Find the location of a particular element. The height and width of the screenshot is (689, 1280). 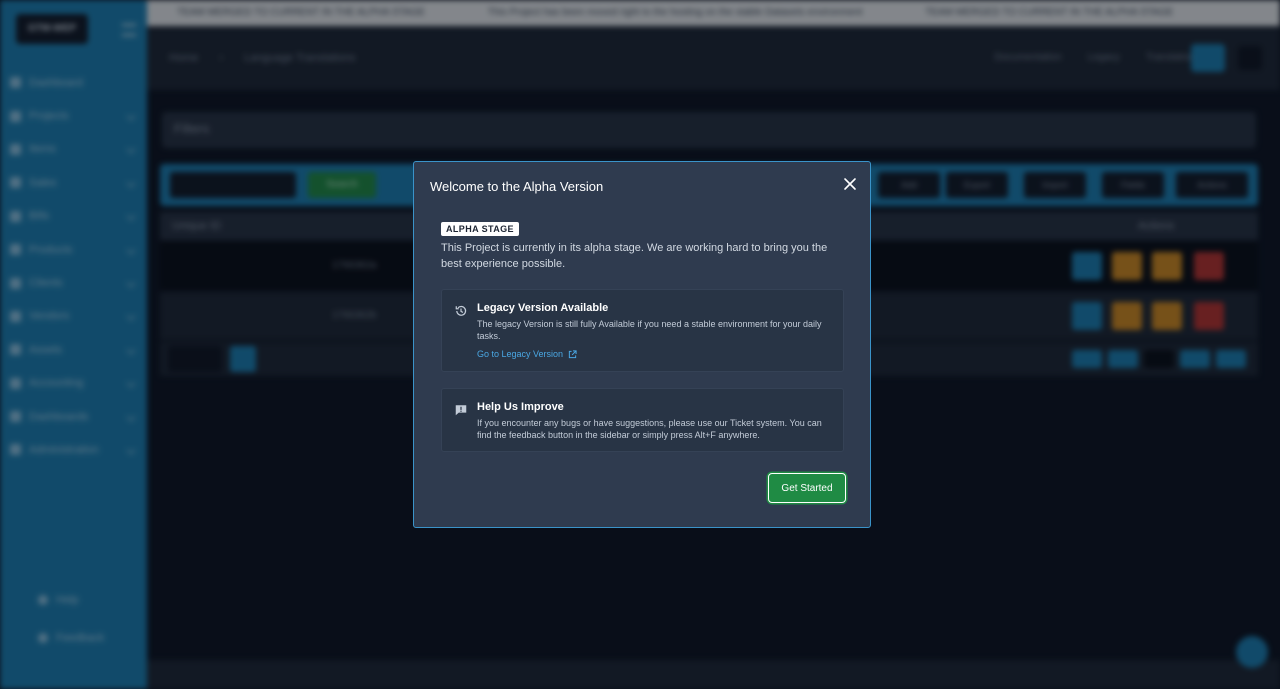

improve-title: Help Us Improve is located at coordinates (520, 407).